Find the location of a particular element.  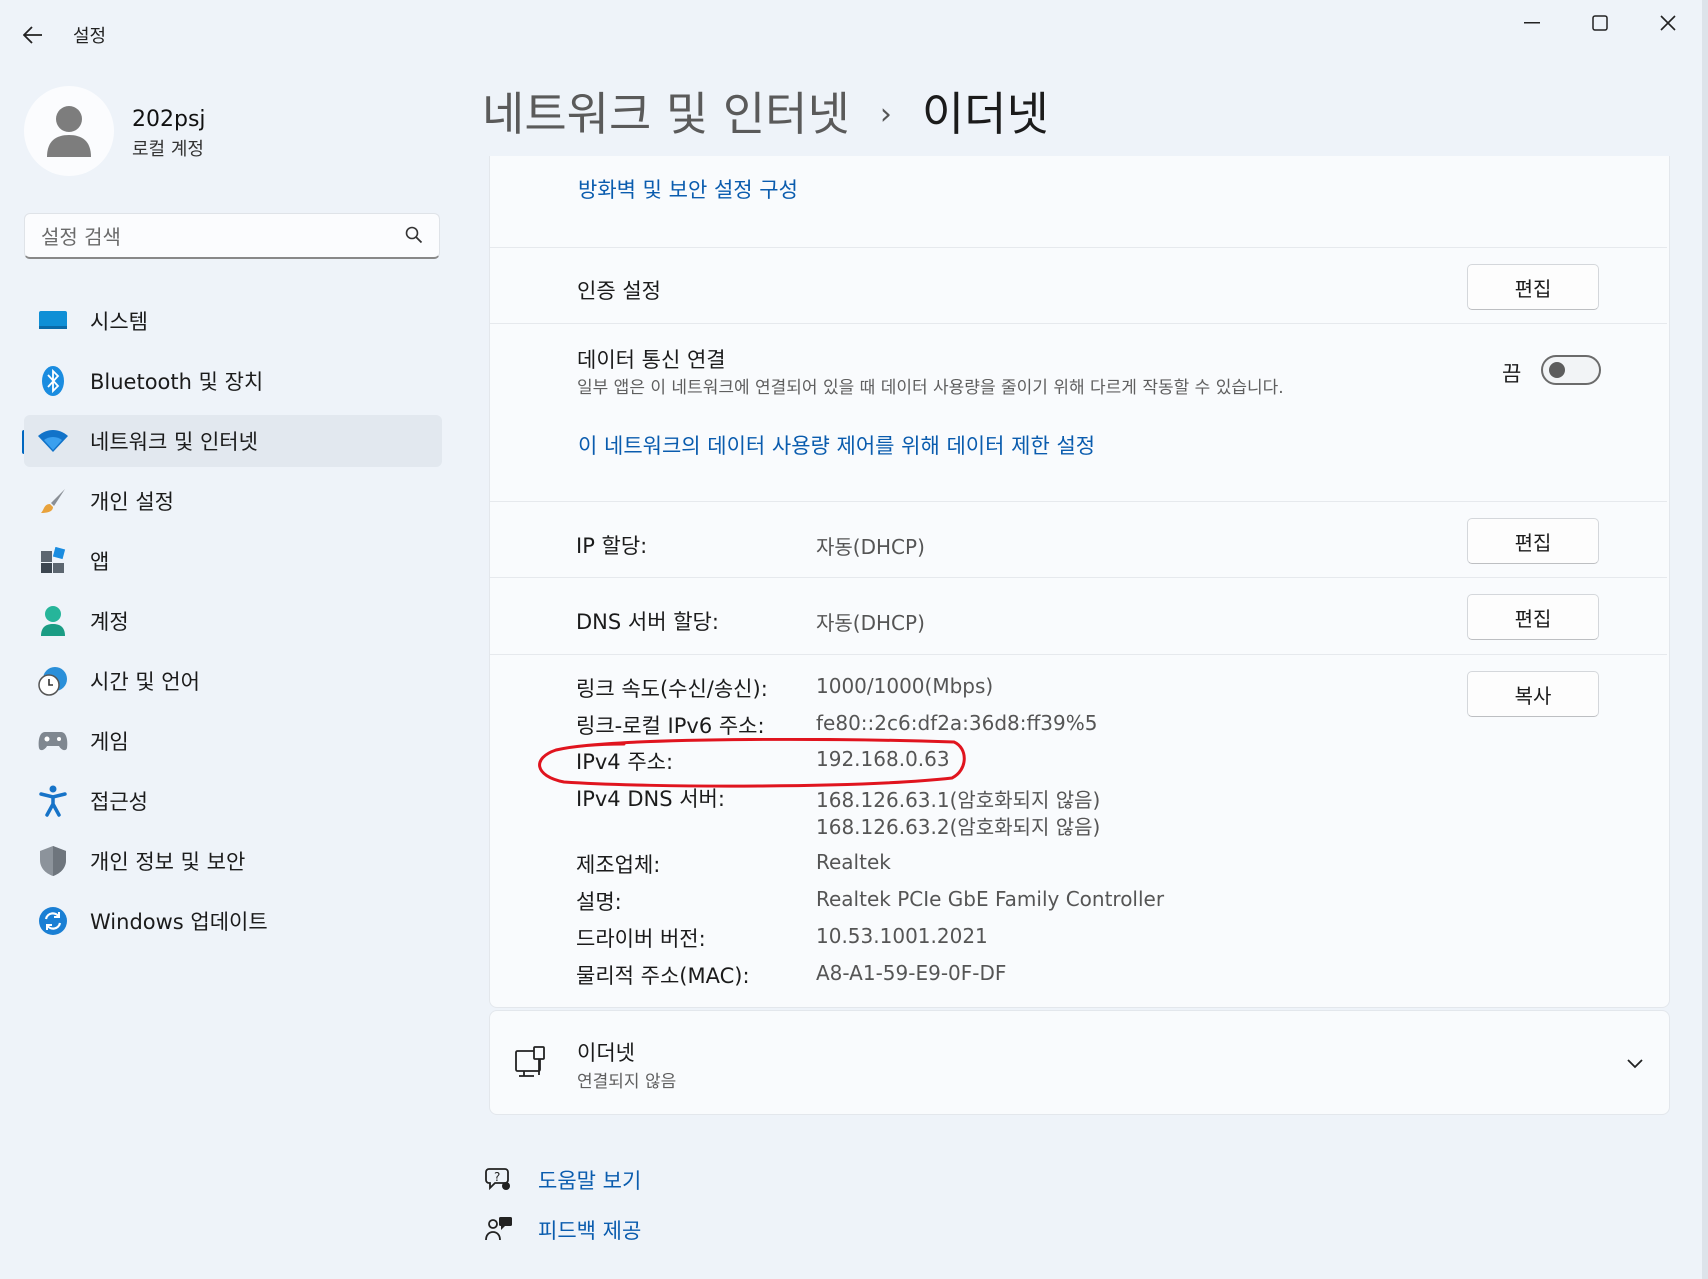

nav-item-accessibility: 접근성 is located at coordinates (233, 801).